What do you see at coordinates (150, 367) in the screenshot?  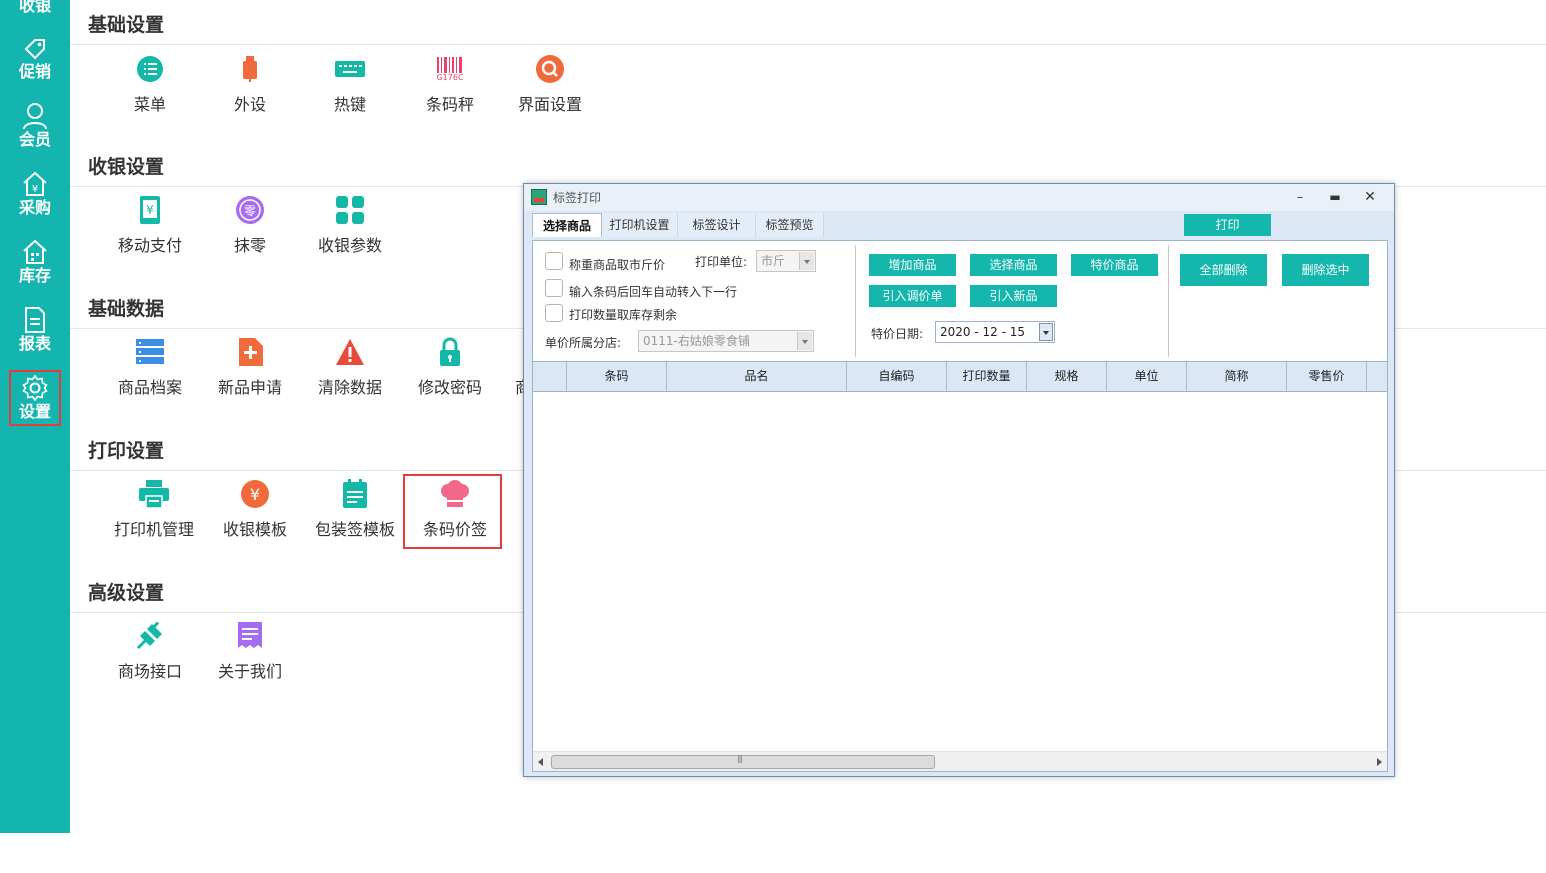 I see `tile-product-archive: 商品档案` at bounding box center [150, 367].